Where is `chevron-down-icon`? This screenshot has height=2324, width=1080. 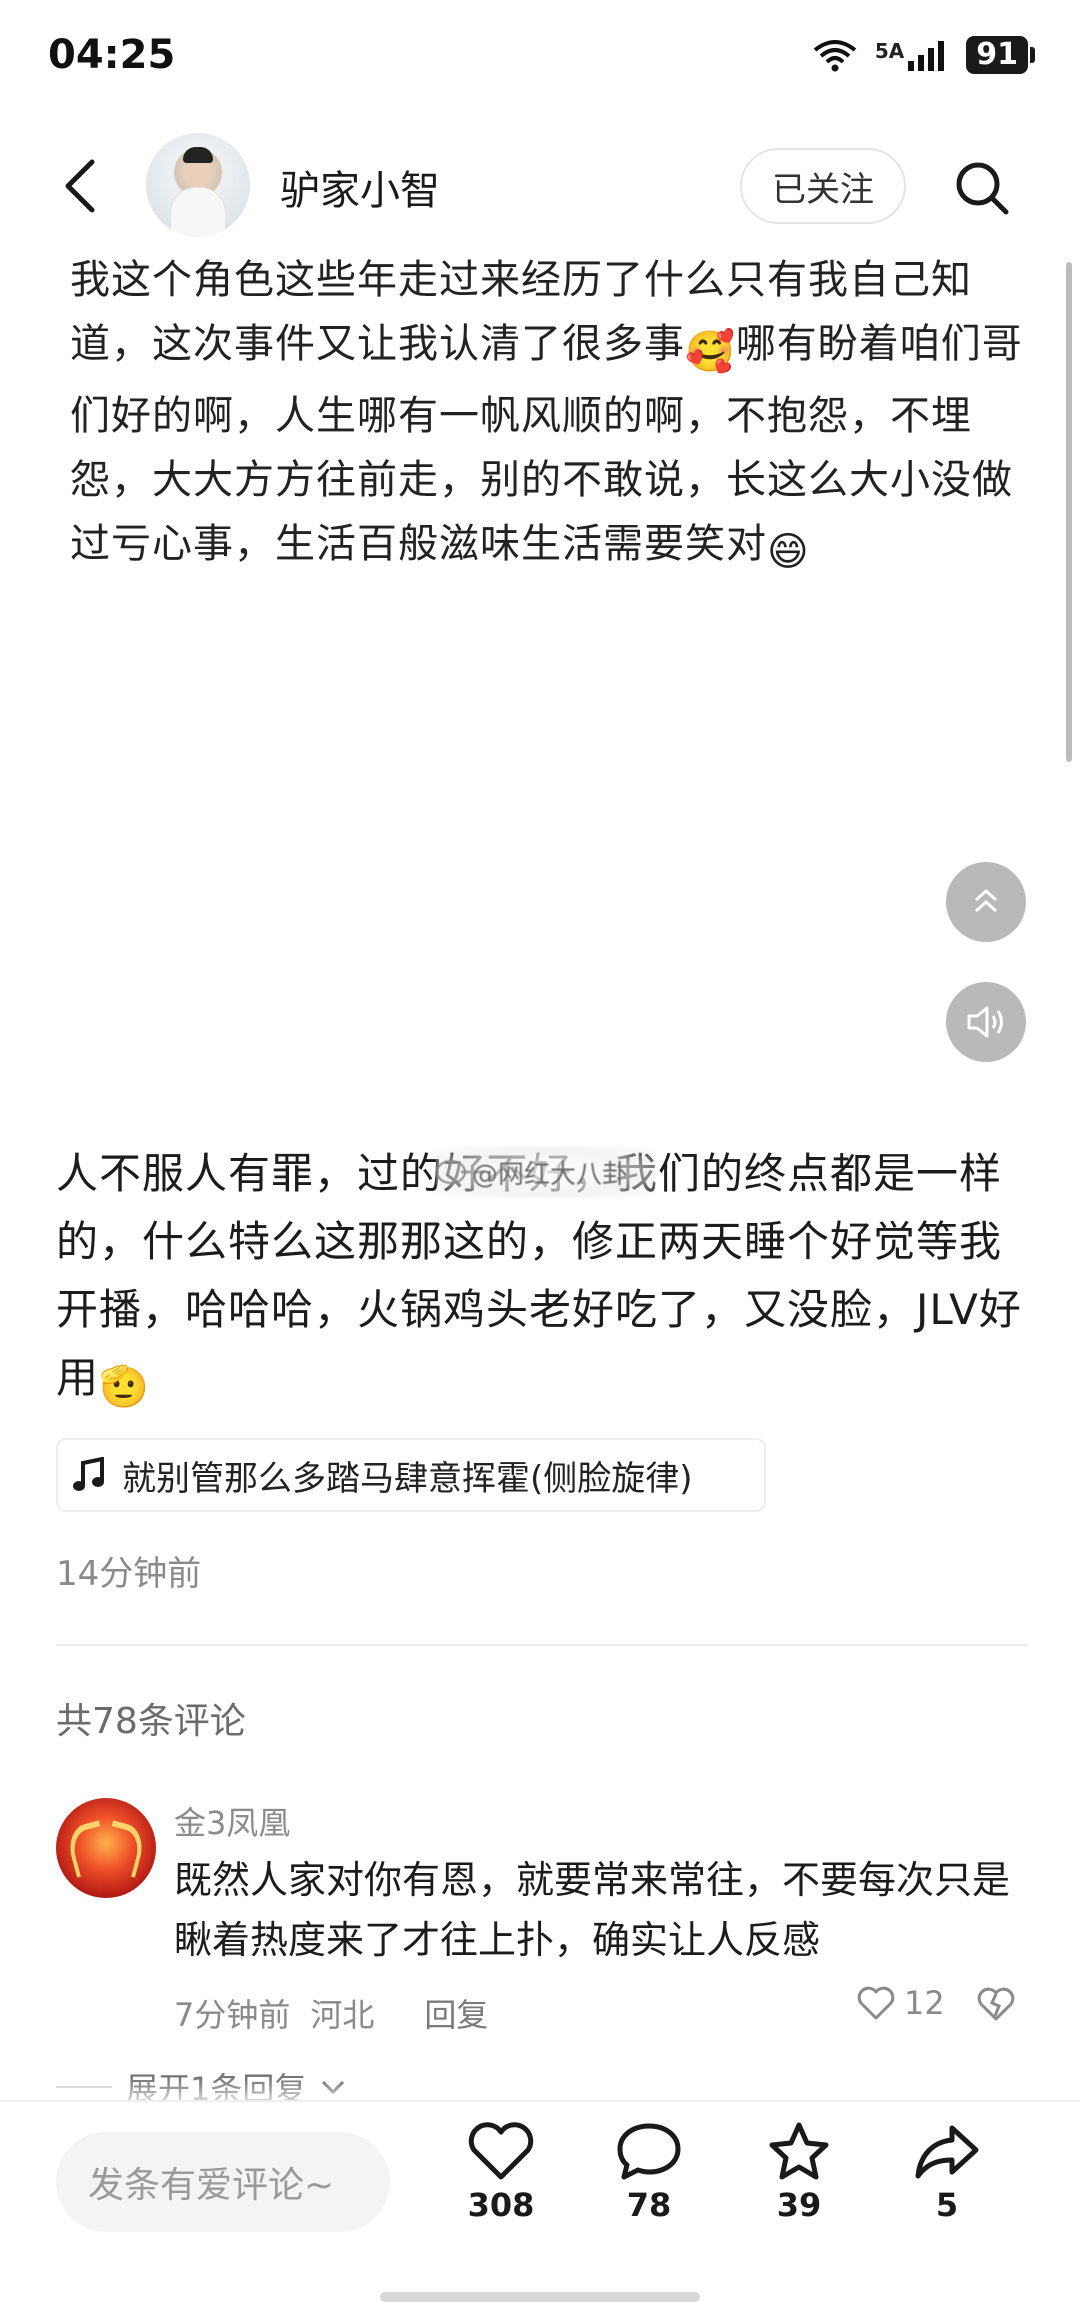 chevron-down-icon is located at coordinates (333, 2087).